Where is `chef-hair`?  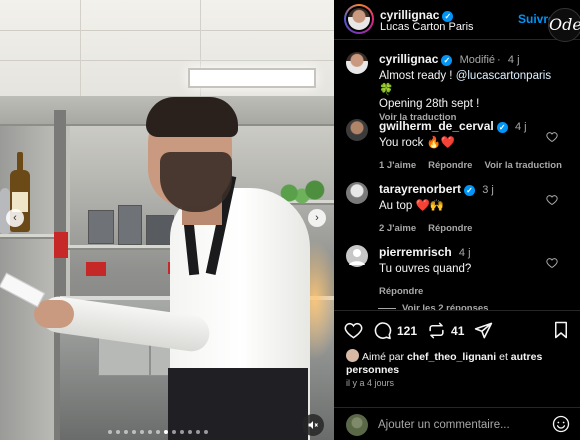 chef-hair is located at coordinates (192, 117).